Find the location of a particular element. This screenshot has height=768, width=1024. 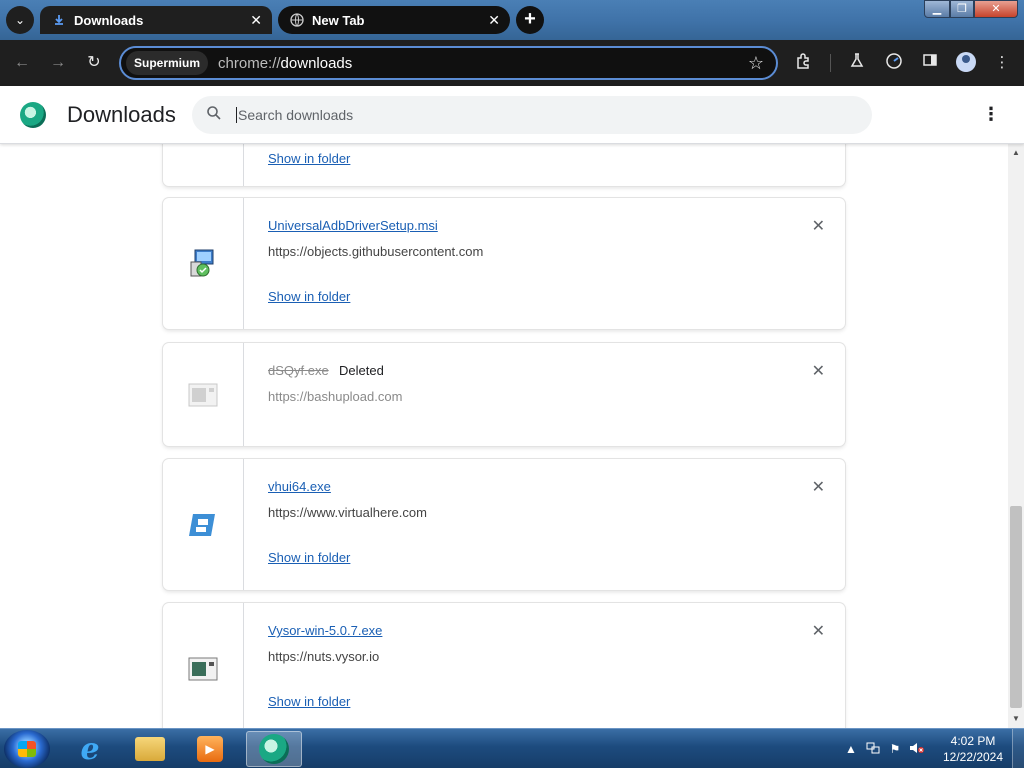

tab-downloads: Downloads ✕ is located at coordinates (156, 20).